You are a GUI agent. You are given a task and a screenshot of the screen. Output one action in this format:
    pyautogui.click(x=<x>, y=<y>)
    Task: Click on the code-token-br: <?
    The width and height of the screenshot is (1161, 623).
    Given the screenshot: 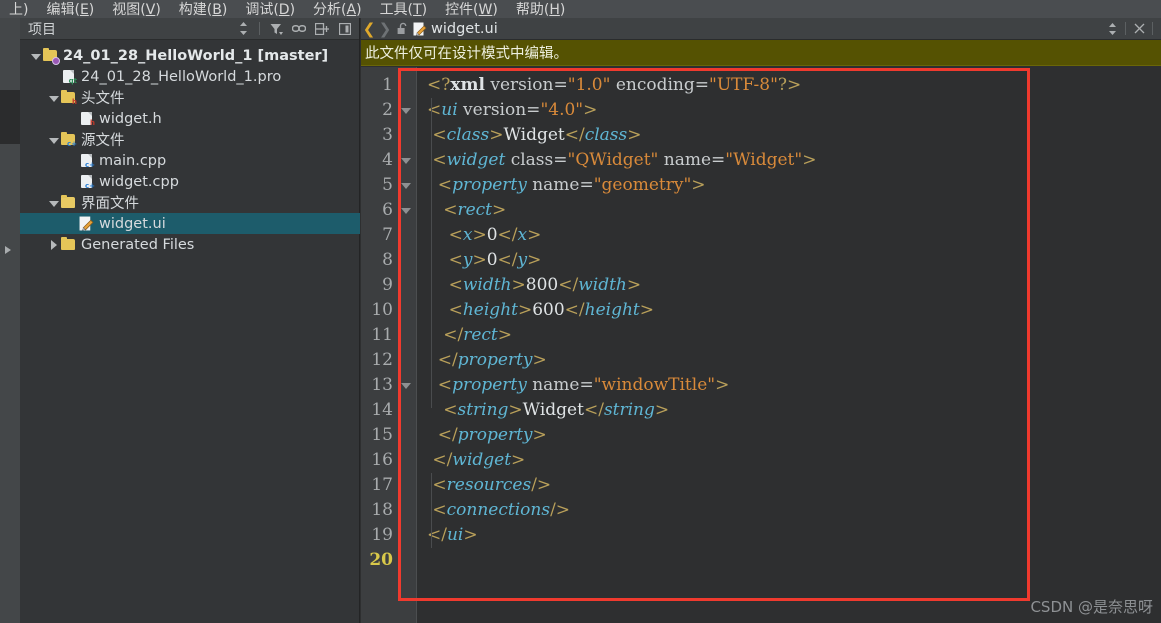 What is the action you would take?
    pyautogui.click(x=439, y=85)
    